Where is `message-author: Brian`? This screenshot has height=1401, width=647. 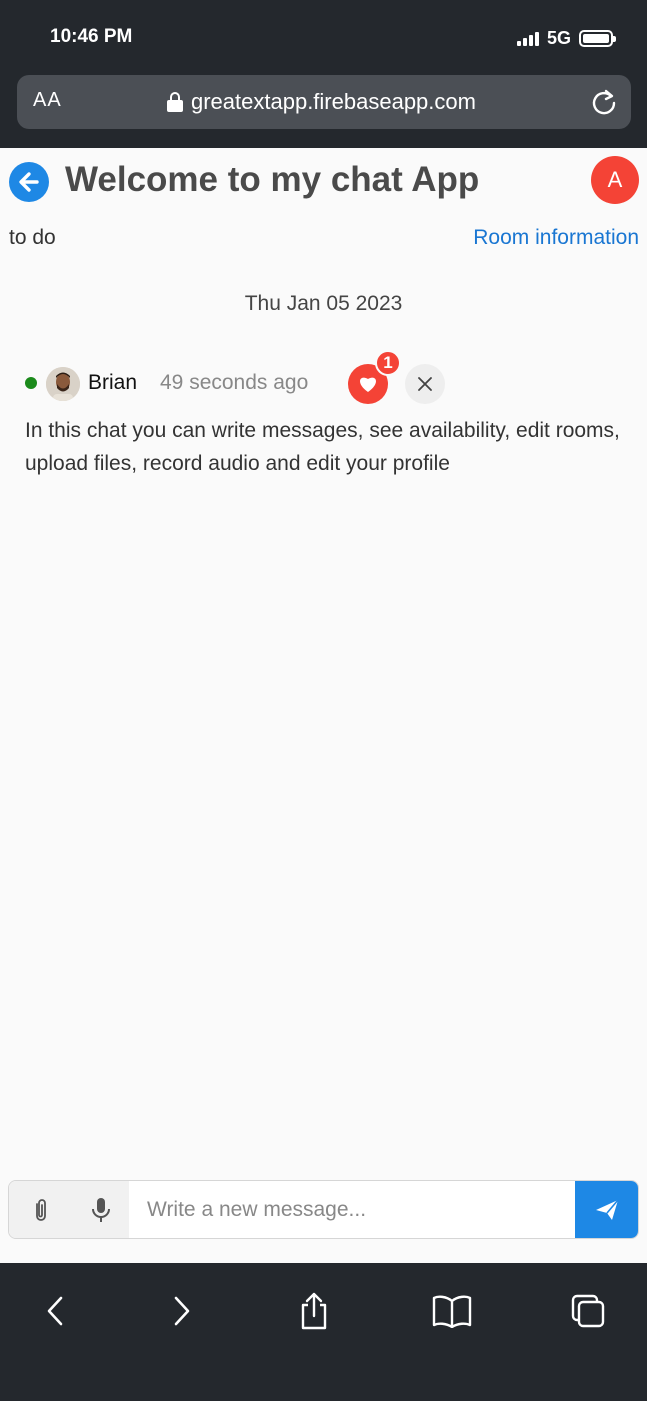
message-author: Brian is located at coordinates (113, 382).